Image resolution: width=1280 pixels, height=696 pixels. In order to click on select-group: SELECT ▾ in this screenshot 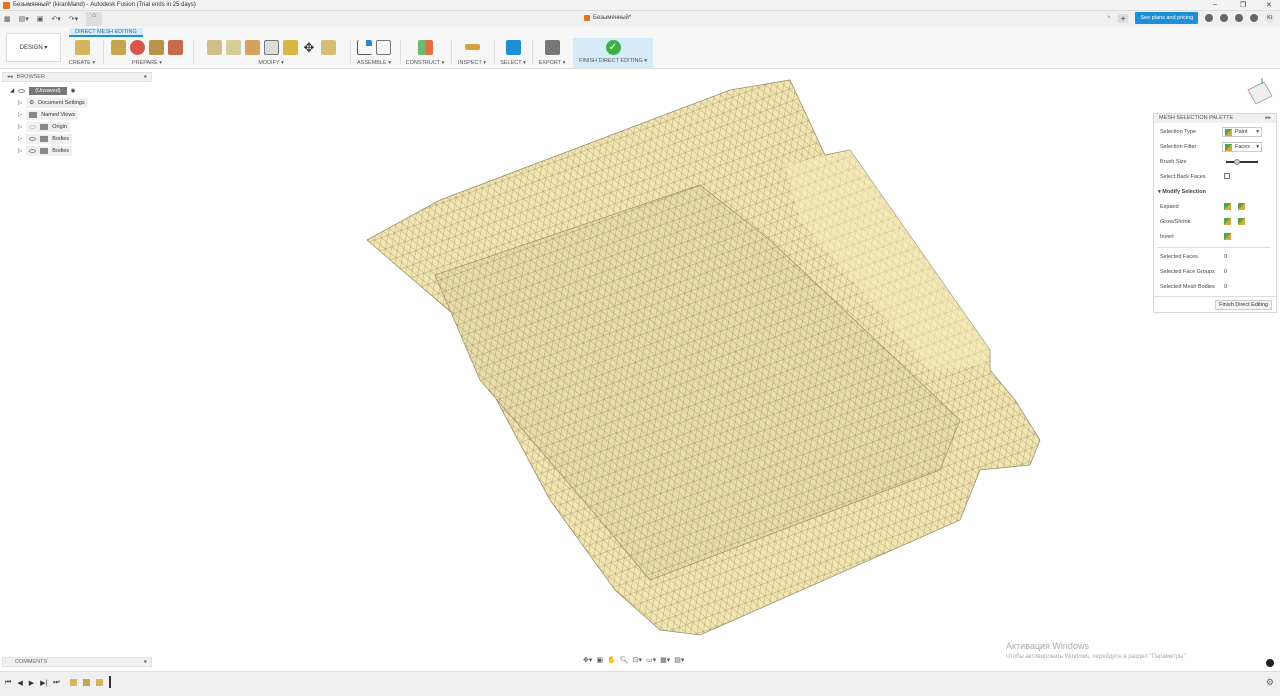, I will do `click(513, 53)`.